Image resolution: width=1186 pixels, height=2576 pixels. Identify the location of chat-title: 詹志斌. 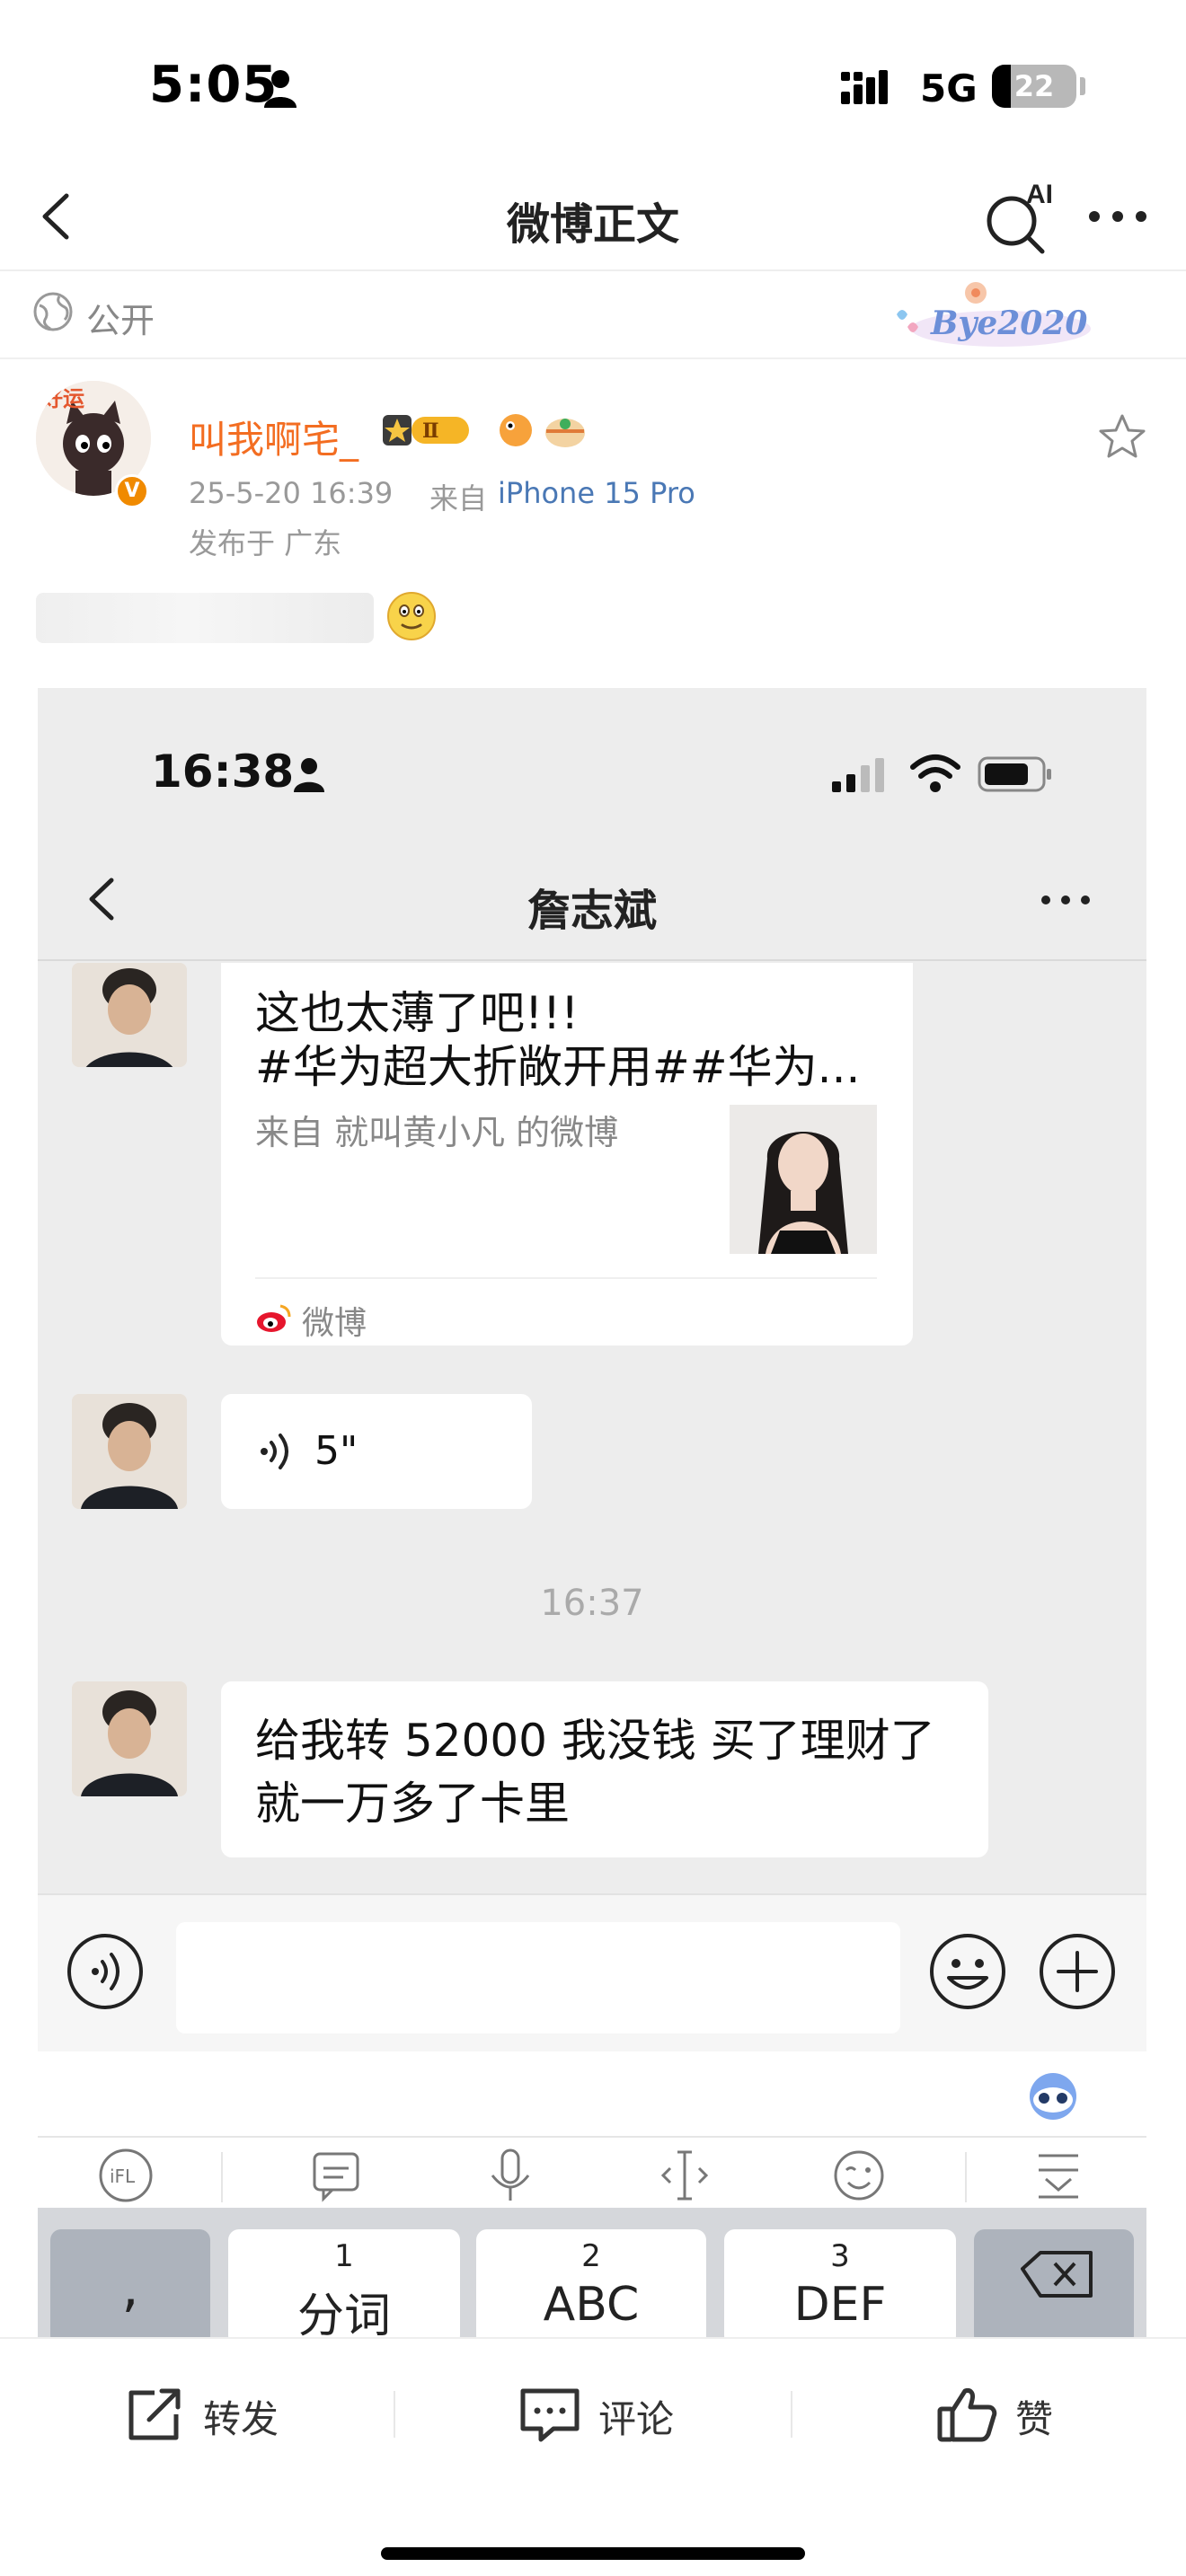
(592, 911).